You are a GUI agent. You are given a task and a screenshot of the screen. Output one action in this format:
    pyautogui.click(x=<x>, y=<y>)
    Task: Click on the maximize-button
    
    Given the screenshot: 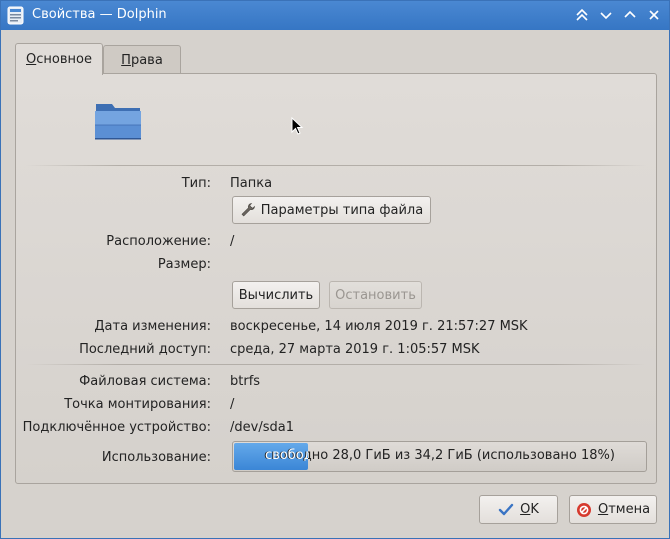 What is the action you would take?
    pyautogui.click(x=630, y=15)
    